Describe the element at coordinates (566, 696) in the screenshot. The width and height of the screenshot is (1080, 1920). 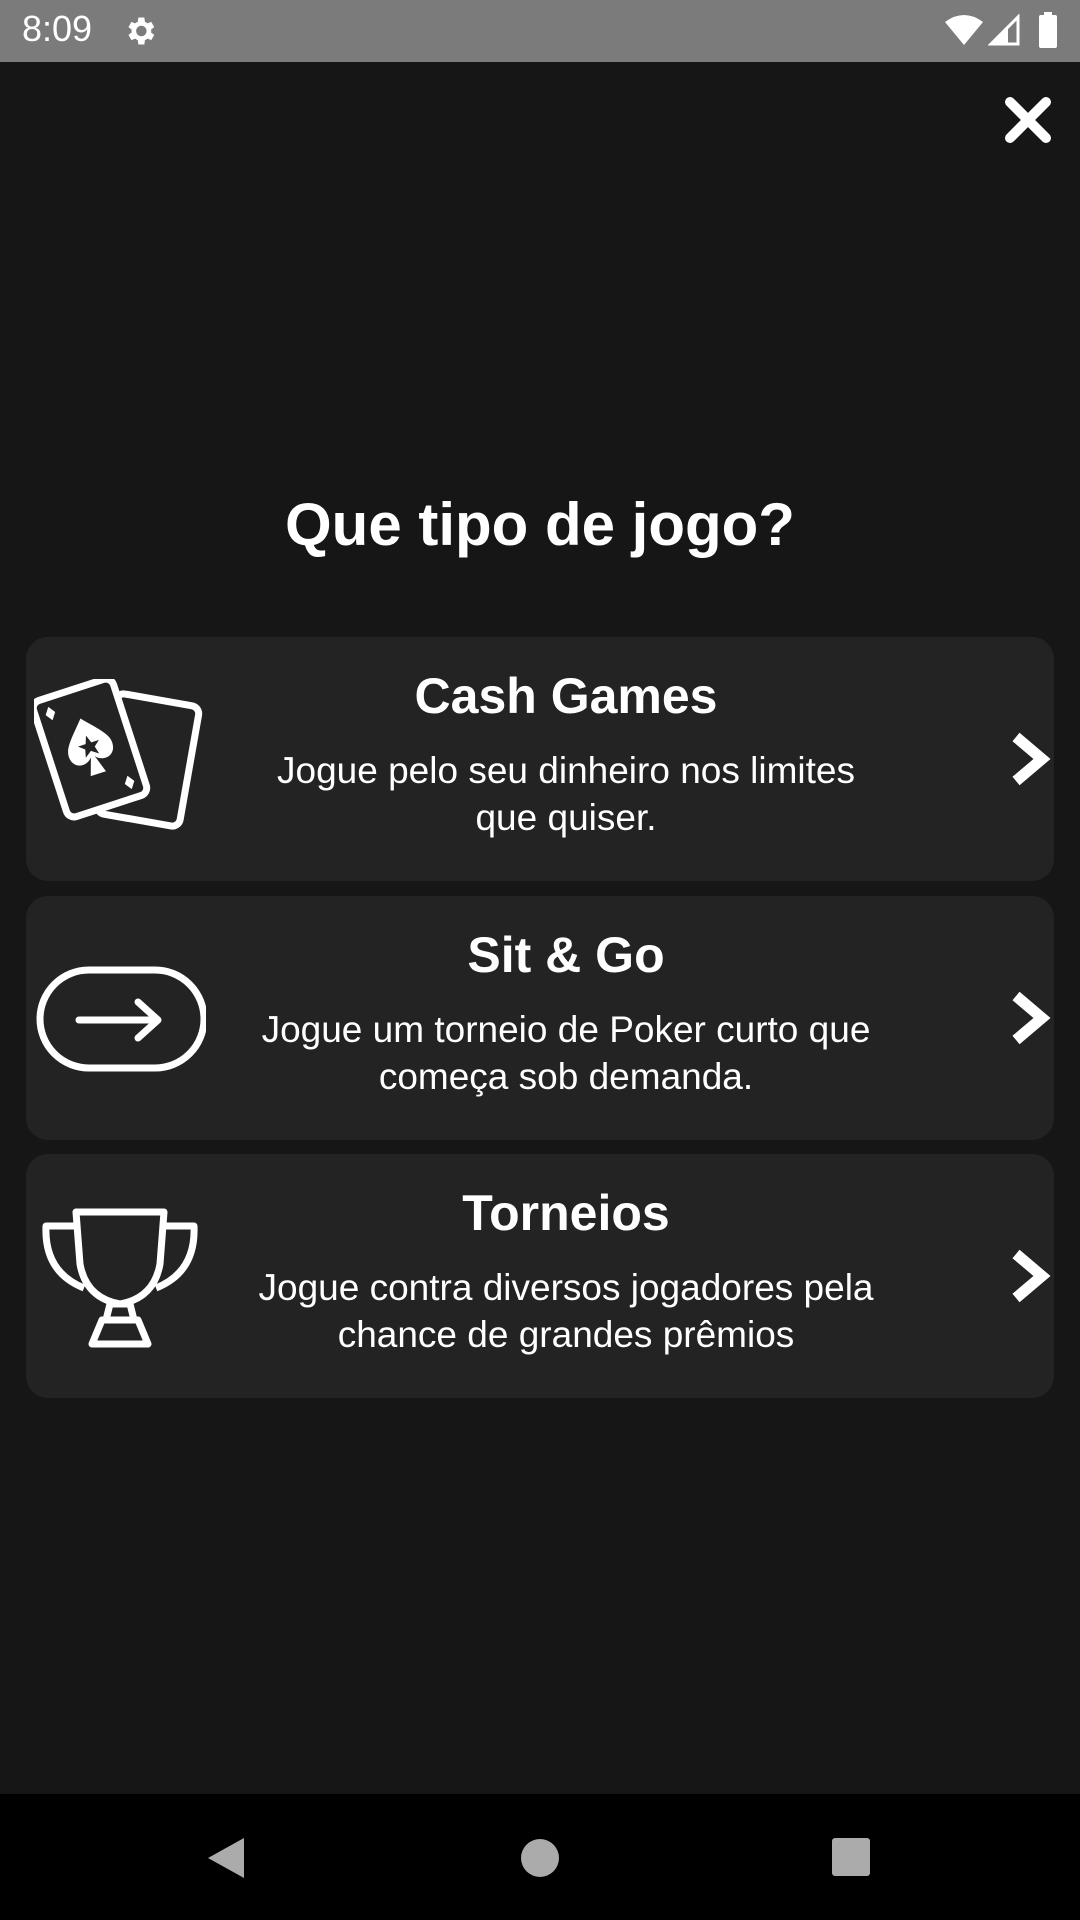
I see `cash-games-title: Cash Games` at that location.